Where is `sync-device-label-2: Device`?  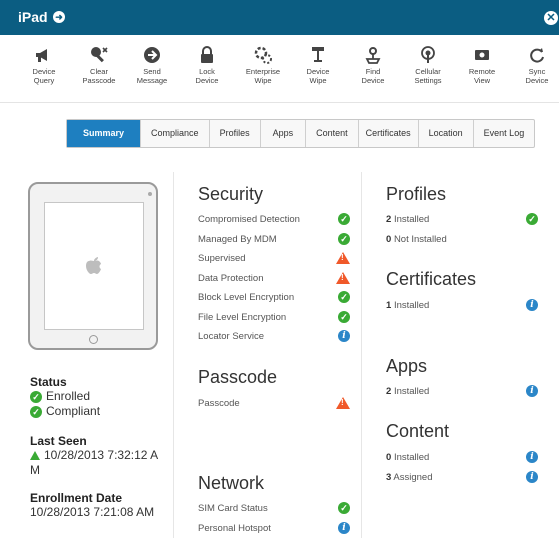 sync-device-label-2: Device is located at coordinates (537, 80).